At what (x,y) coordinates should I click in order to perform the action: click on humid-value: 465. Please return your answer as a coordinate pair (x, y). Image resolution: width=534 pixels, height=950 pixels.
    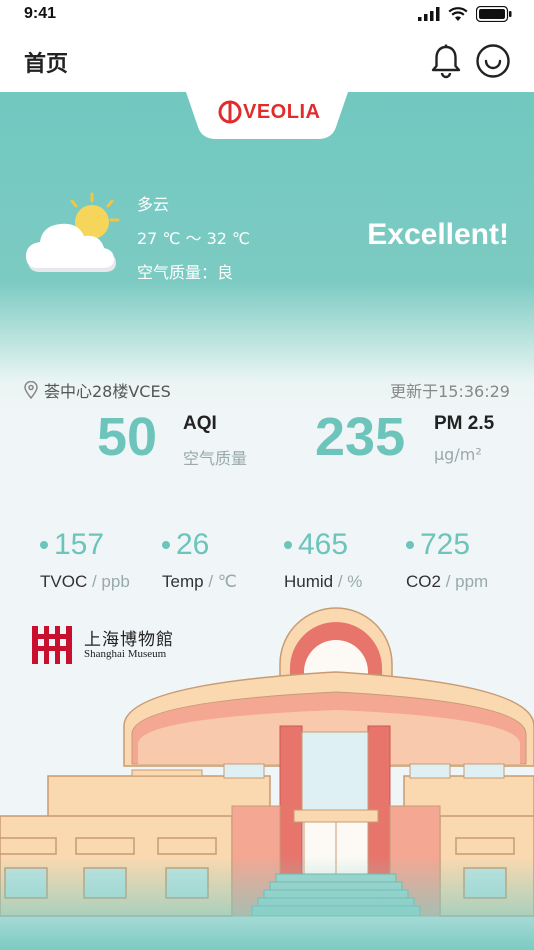
    Looking at the image, I should click on (323, 544).